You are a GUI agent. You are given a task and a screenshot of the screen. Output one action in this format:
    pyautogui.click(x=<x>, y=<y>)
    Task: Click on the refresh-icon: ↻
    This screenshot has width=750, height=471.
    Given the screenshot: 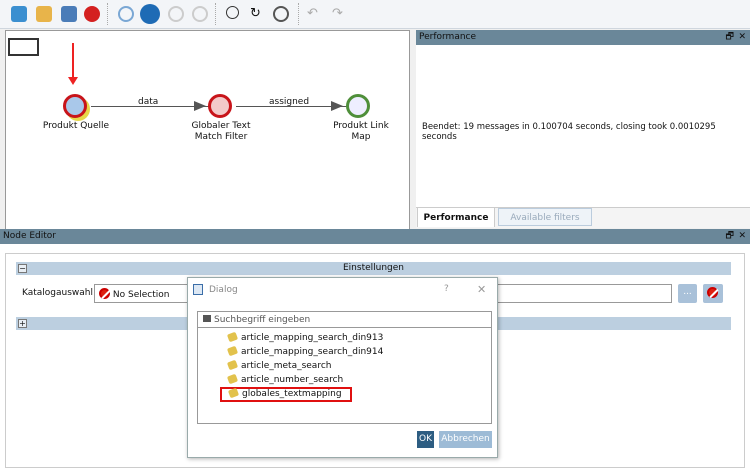 What is the action you would take?
    pyautogui.click(x=258, y=14)
    